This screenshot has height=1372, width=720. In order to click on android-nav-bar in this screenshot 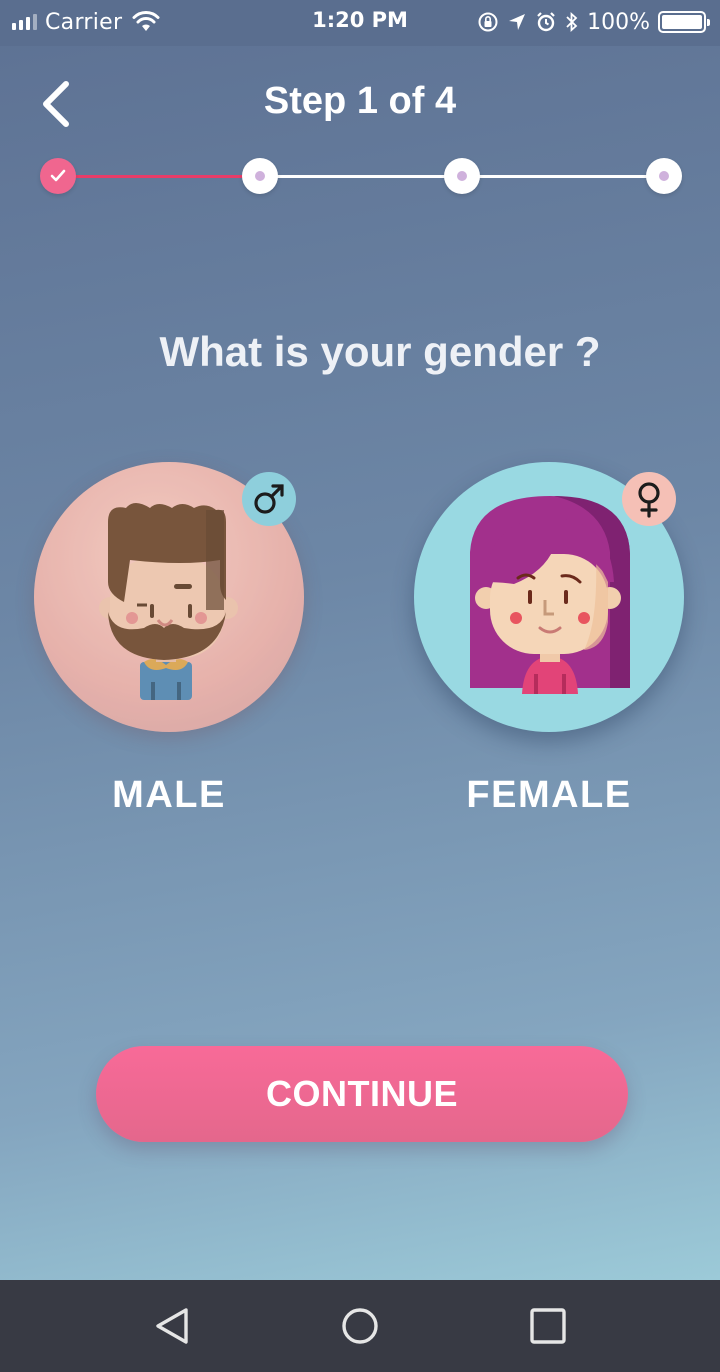, I will do `click(360, 1326)`.